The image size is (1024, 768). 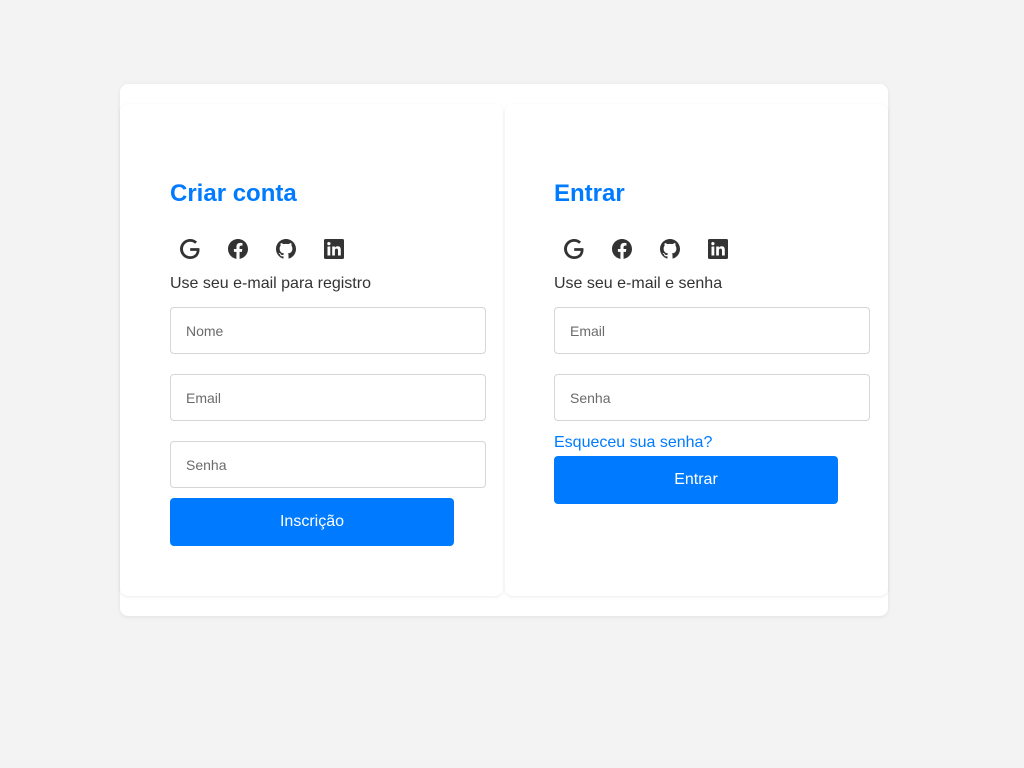 I want to click on signin-button: Entrar, so click(x=696, y=480).